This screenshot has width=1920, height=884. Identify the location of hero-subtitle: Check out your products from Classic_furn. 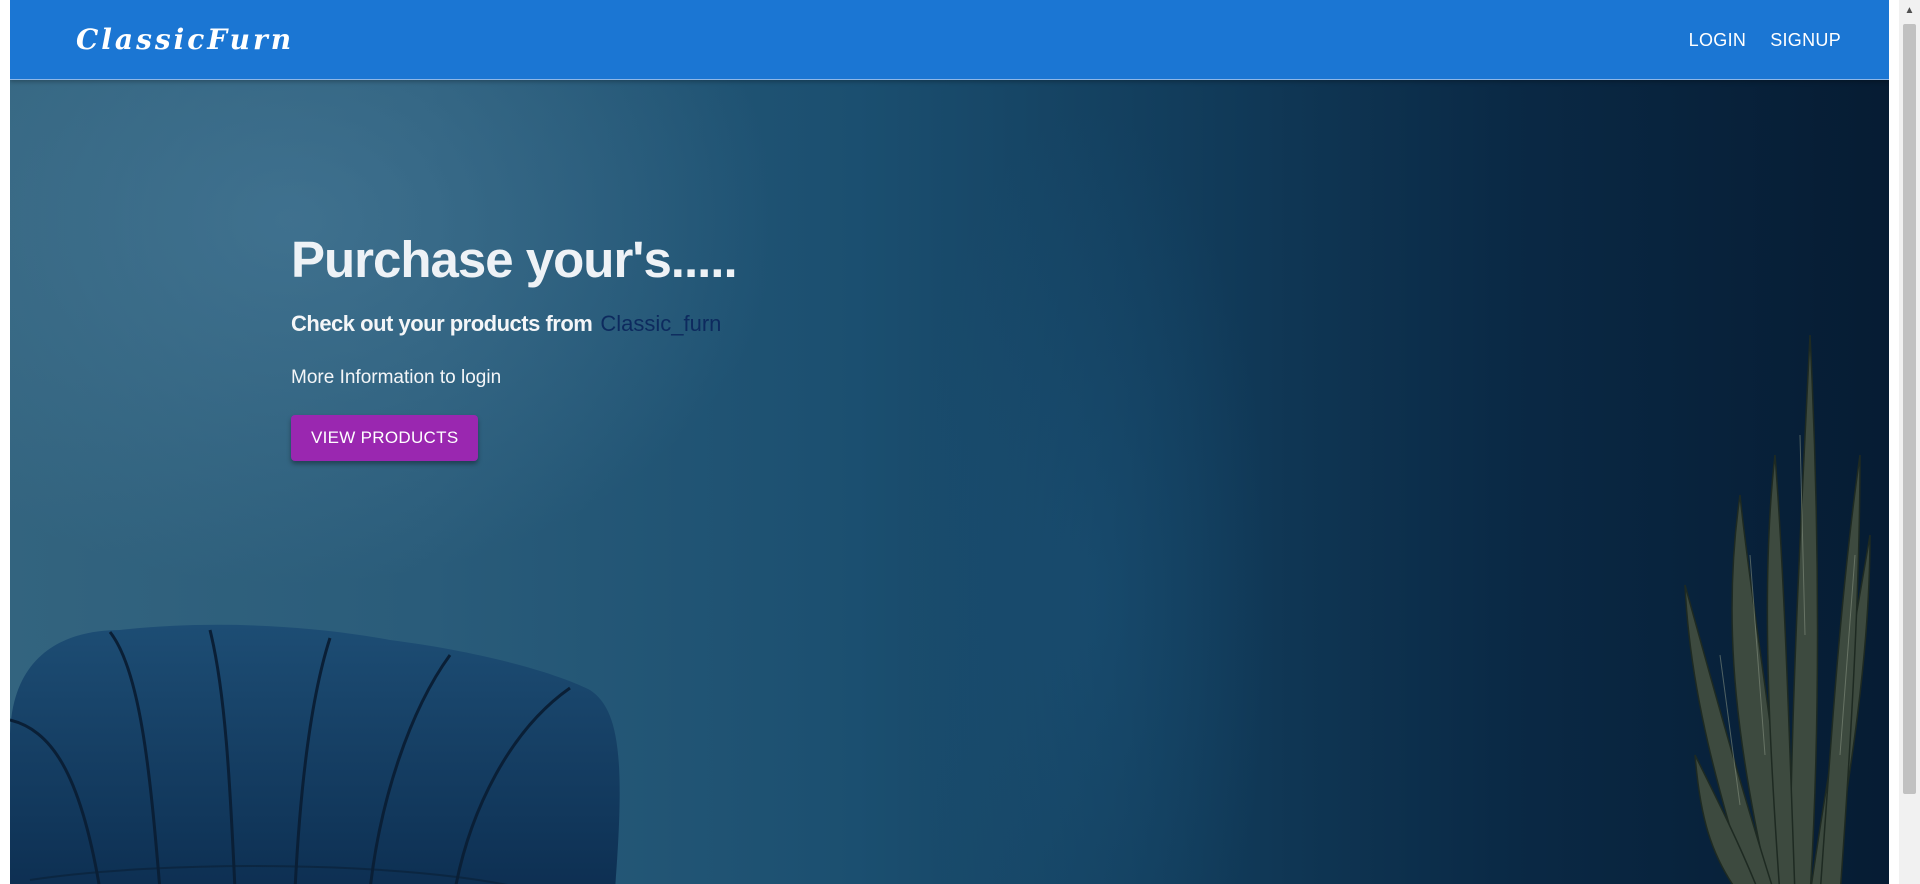
(514, 324).